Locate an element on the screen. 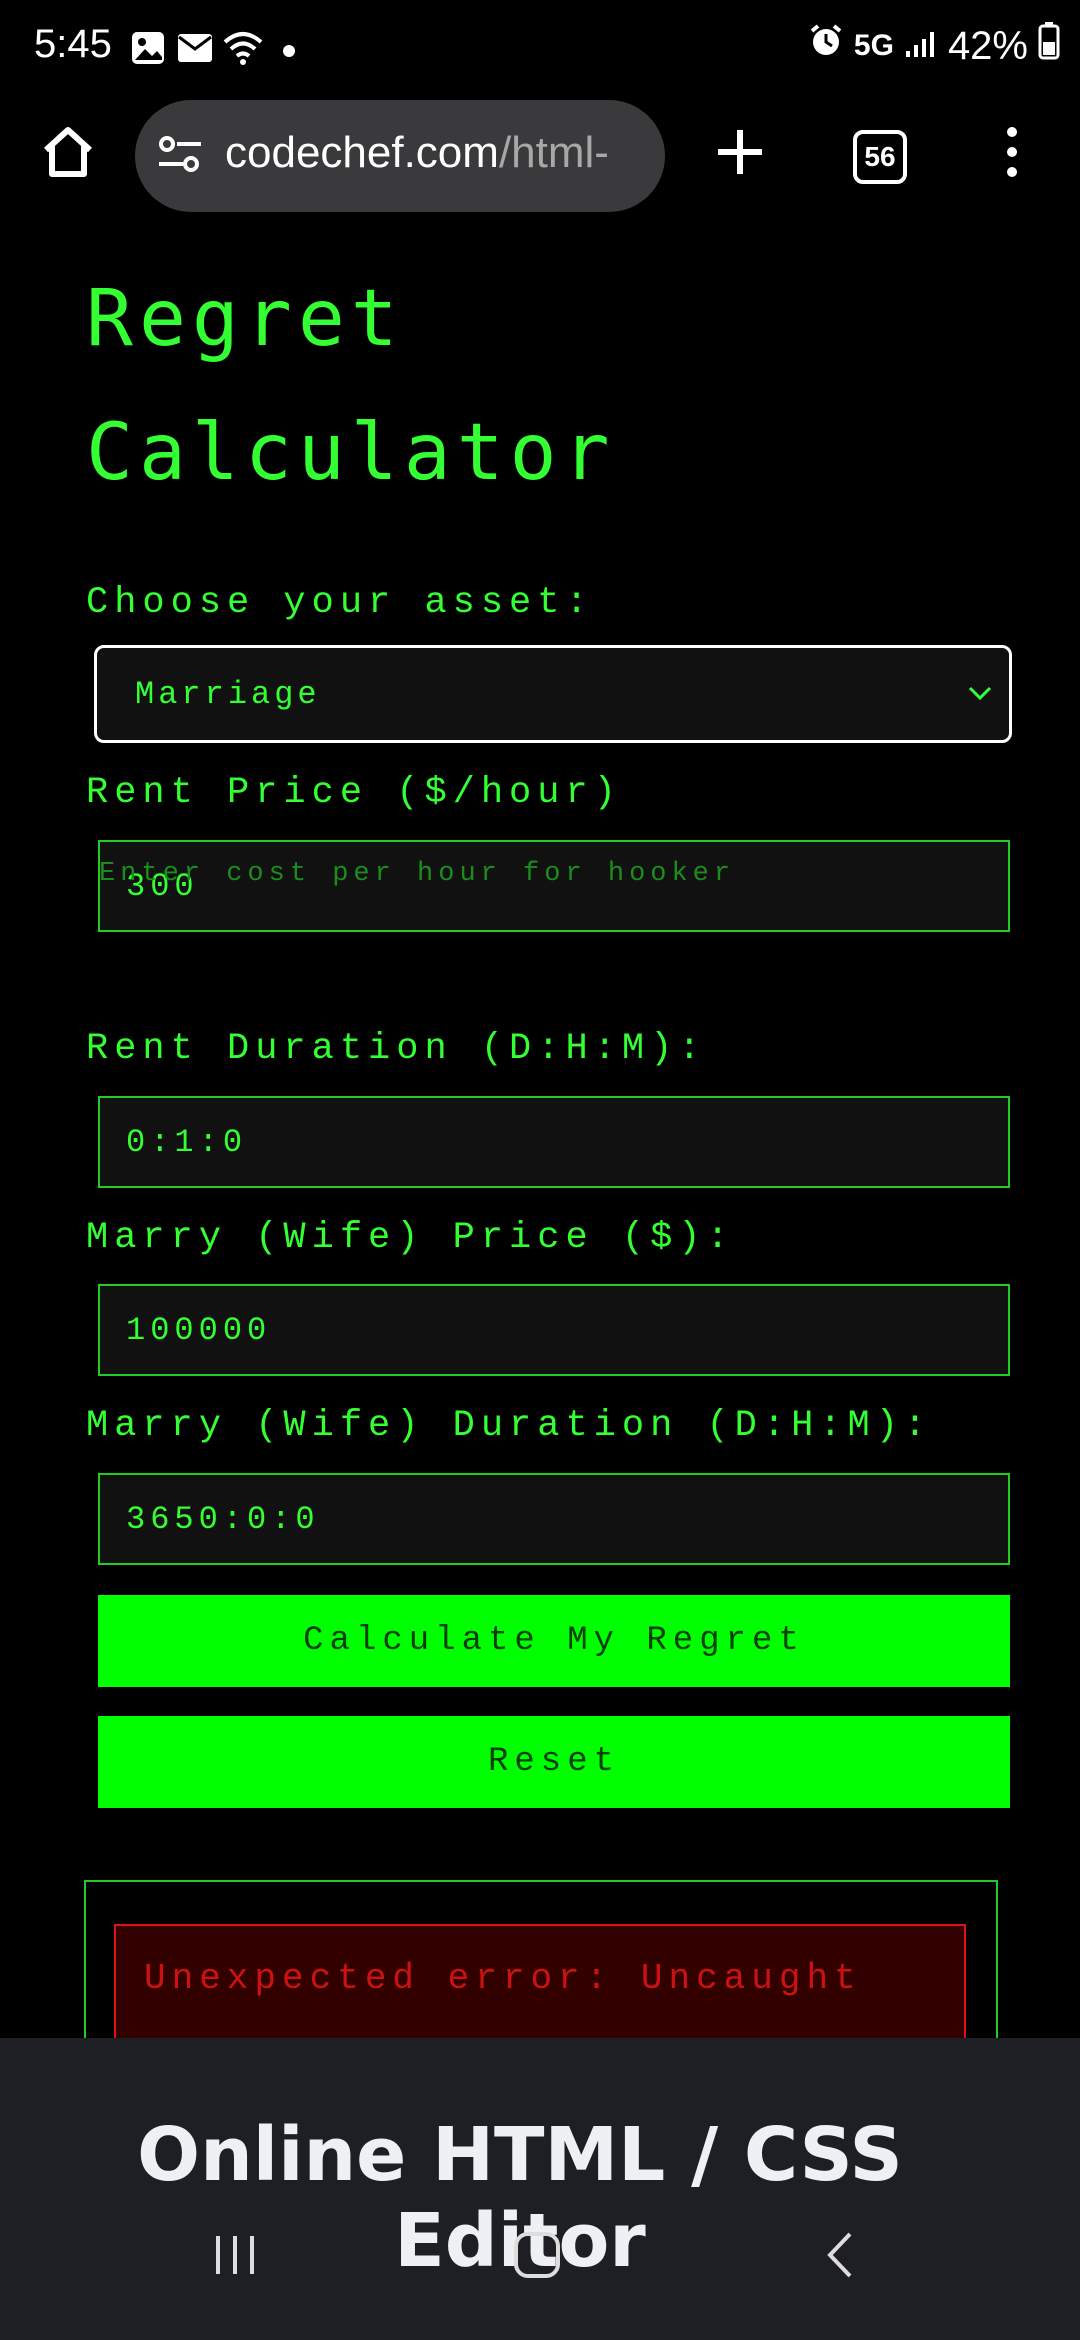 Image resolution: width=1080 pixels, height=2340 pixels. url-path: /html- is located at coordinates (553, 152).